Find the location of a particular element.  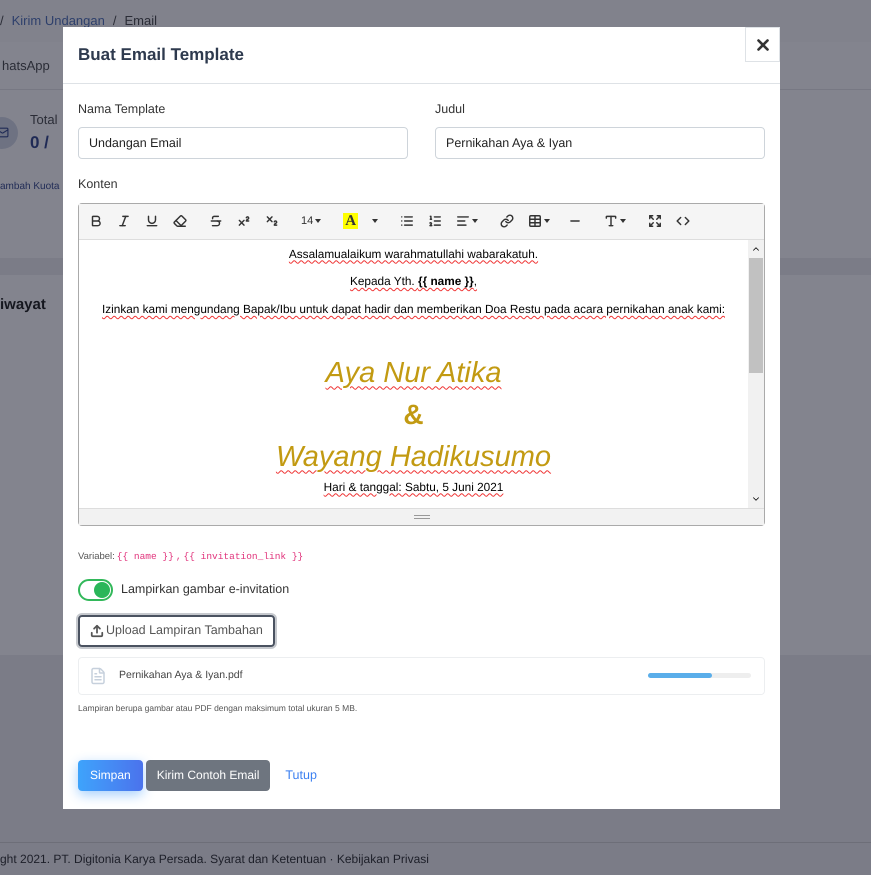

code-icon is located at coordinates (683, 221).